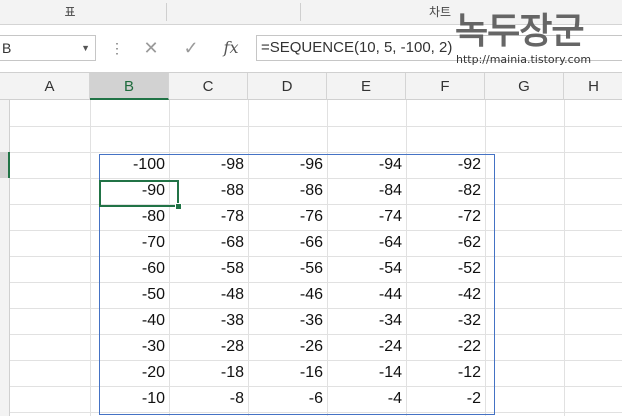 This screenshot has height=416, width=622. Describe the element at coordinates (287, 373) in the screenshot. I see `cell-value: -16` at that location.